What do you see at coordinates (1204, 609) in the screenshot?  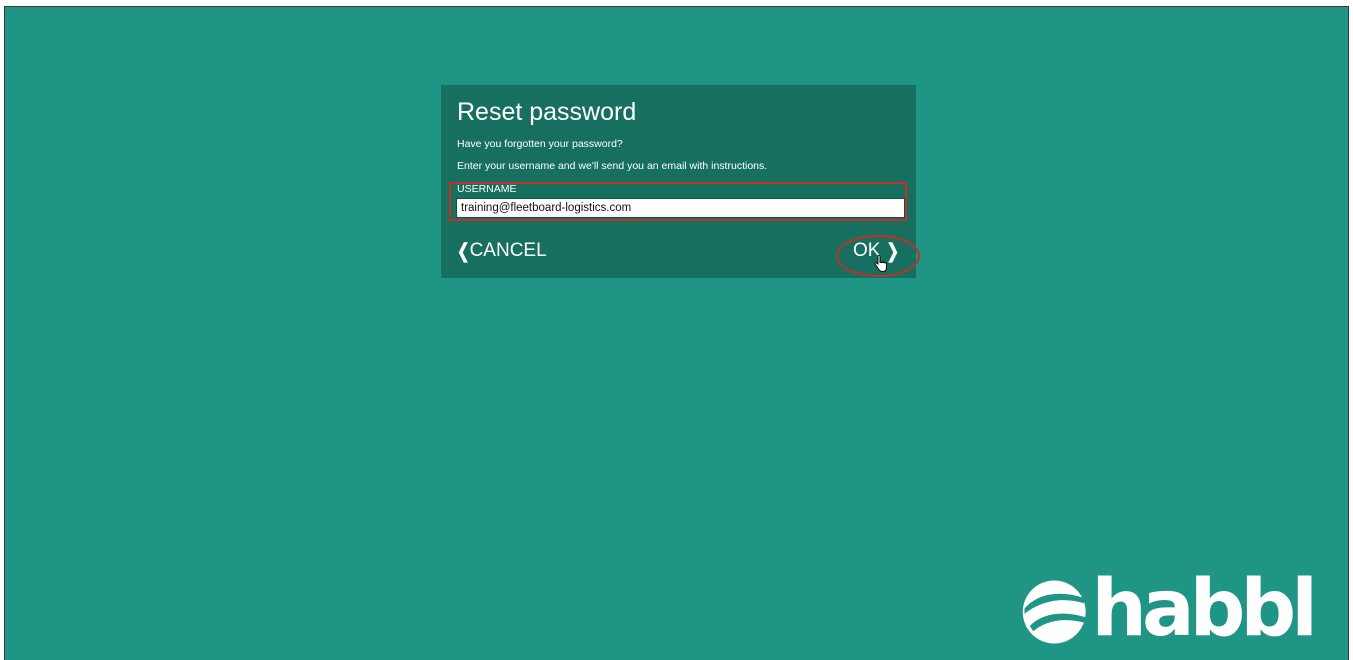 I see `brand-name: habbl` at bounding box center [1204, 609].